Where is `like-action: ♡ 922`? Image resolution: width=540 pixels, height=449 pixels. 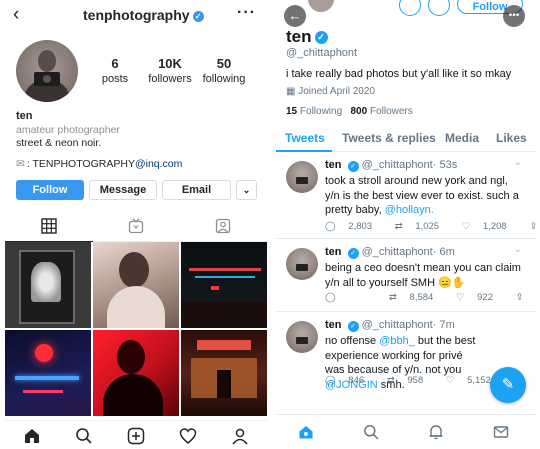
like-action: ♡ 922 is located at coordinates (479, 297).